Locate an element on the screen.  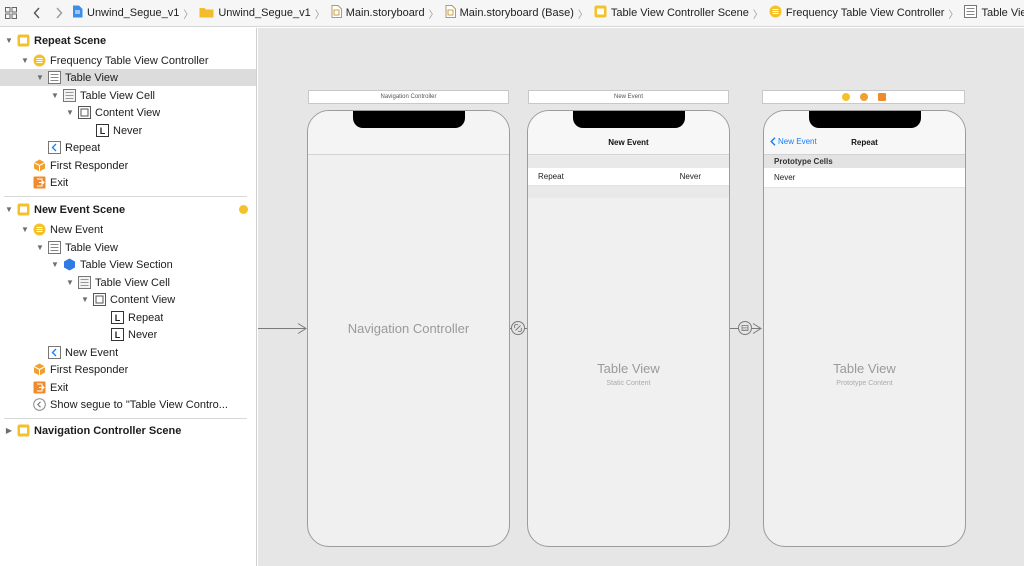
table-view-cell-icon is located at coordinates (84, 283).